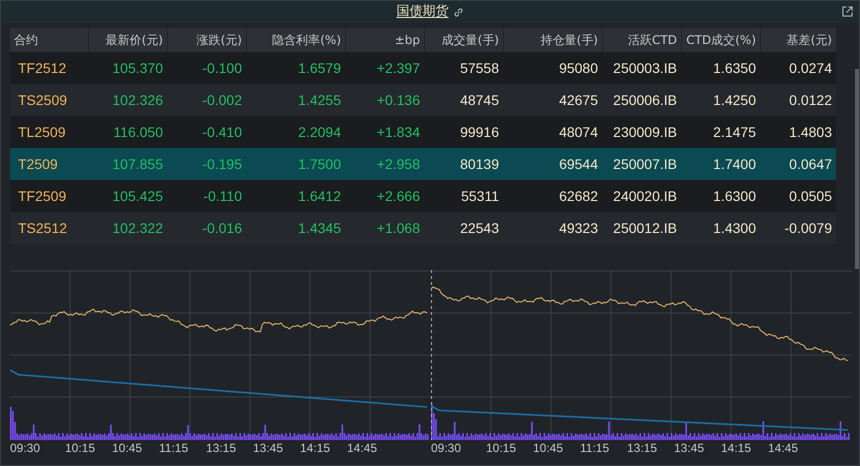 The image size is (860, 466). Describe the element at coordinates (423, 132) in the screenshot. I see `table-row: TL2509 116.050 -0.410 2.2094 +1.834 99916 48074 230009.IB 2.1475 1.4803` at that location.